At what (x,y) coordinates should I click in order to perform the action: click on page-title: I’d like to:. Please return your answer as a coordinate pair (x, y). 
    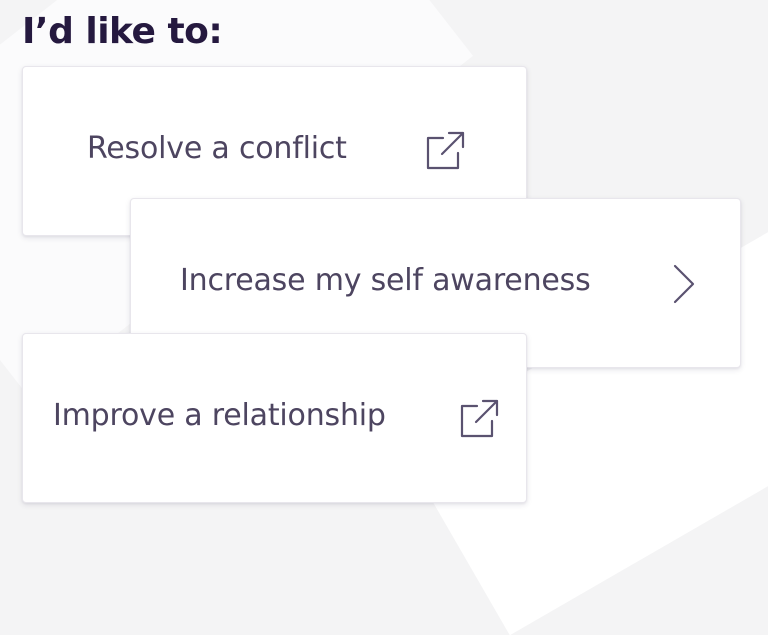
    Looking at the image, I should click on (122, 31).